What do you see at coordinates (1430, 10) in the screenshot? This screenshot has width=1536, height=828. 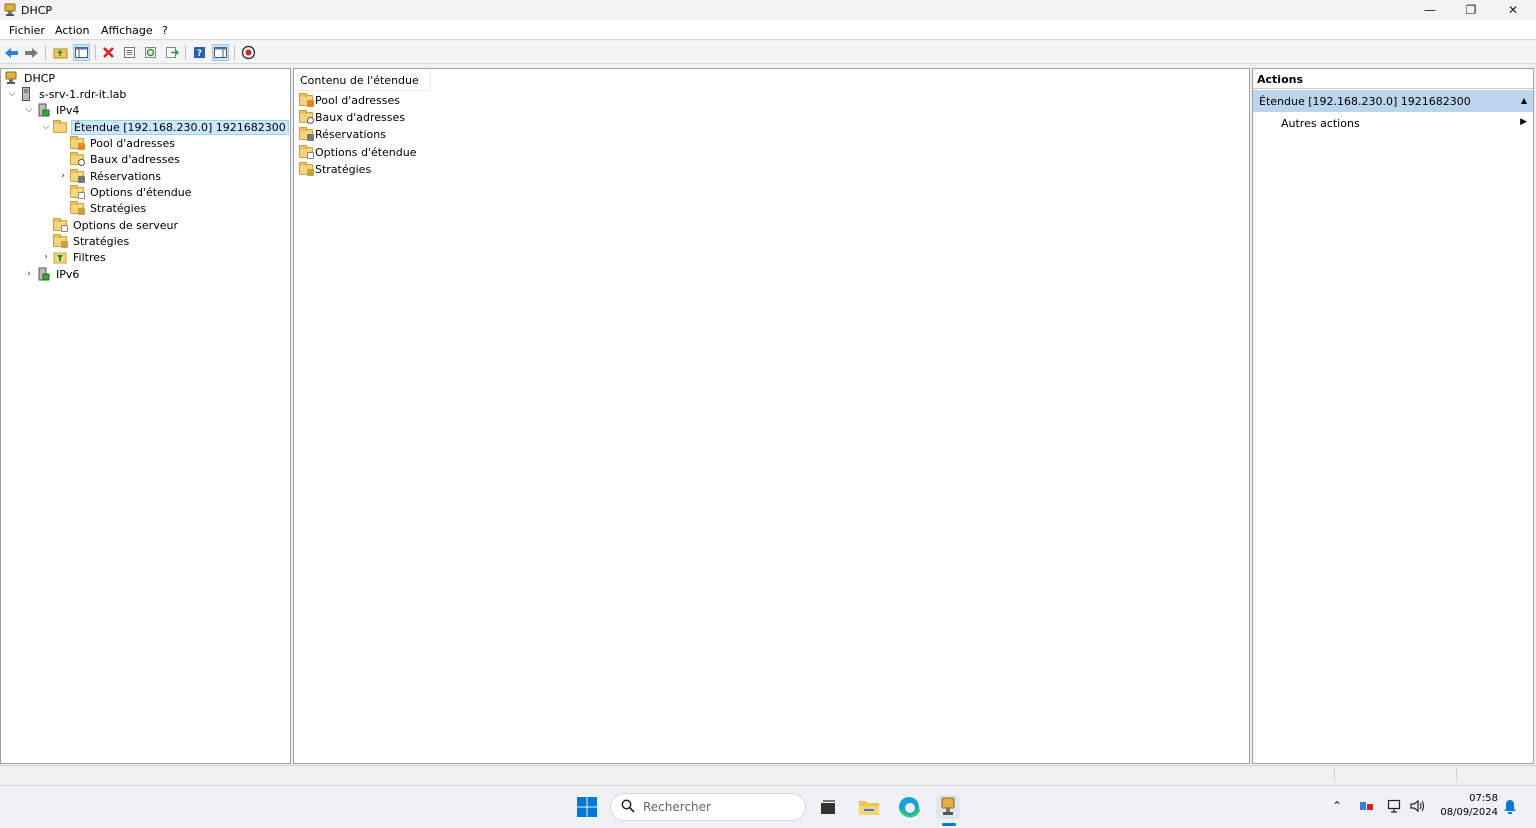 I see `minimize-button: —` at bounding box center [1430, 10].